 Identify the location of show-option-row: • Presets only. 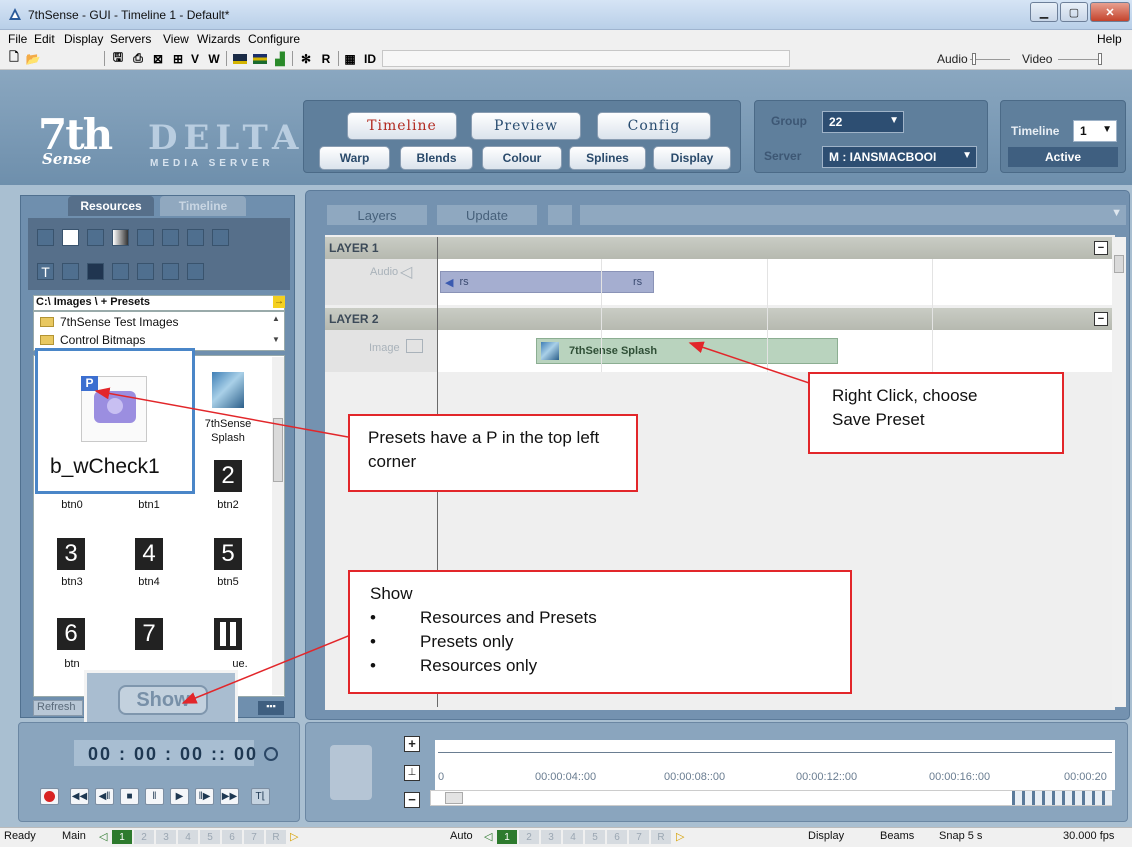
(610, 642).